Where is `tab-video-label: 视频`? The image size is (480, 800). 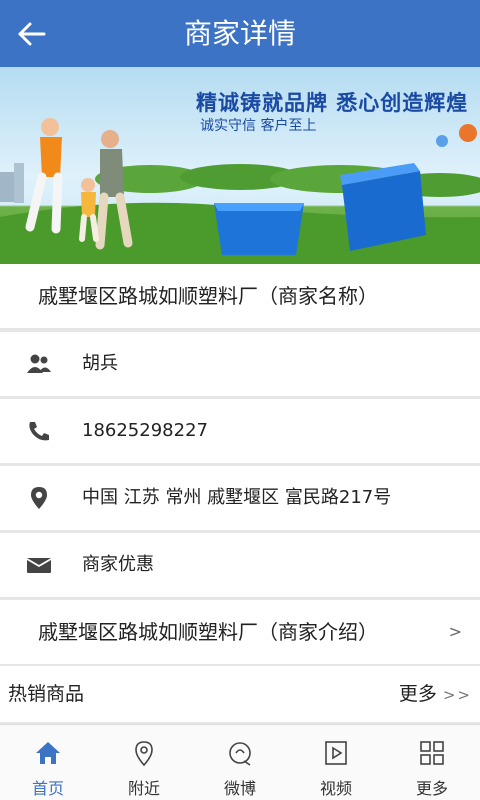
tab-video-label: 视频 is located at coordinates (335, 788).